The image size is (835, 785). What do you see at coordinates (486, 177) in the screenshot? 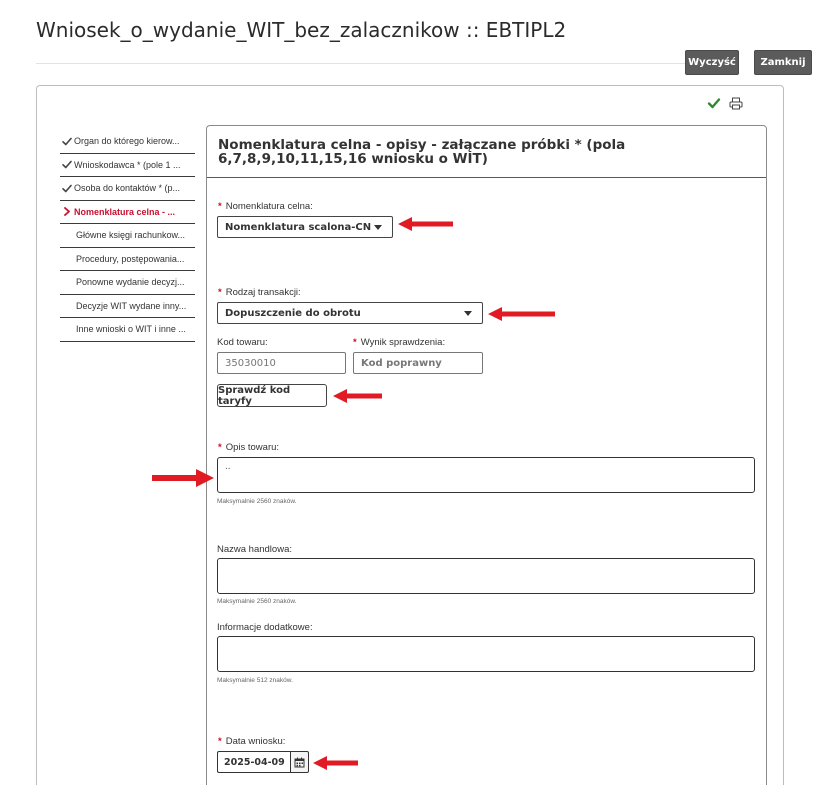
I see `section-divider` at bounding box center [486, 177].